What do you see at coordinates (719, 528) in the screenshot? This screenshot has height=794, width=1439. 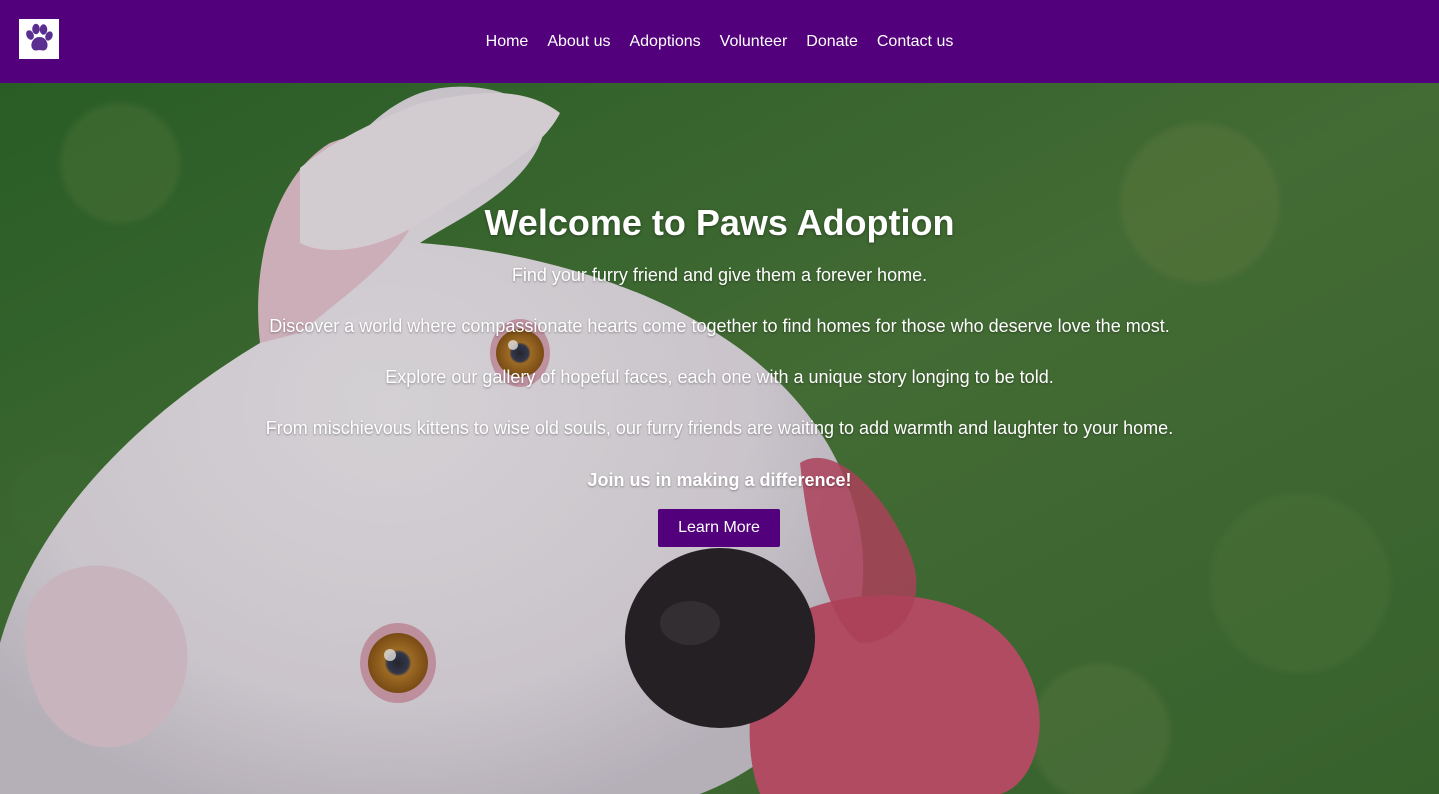 I see `learn-more-button: Learn More` at bounding box center [719, 528].